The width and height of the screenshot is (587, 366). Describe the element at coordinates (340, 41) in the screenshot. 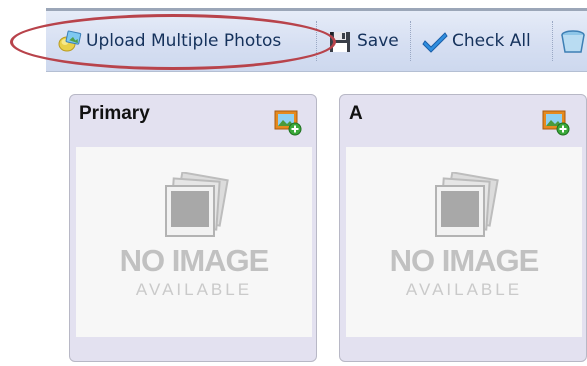

I see `floppy-disk-icon` at that location.